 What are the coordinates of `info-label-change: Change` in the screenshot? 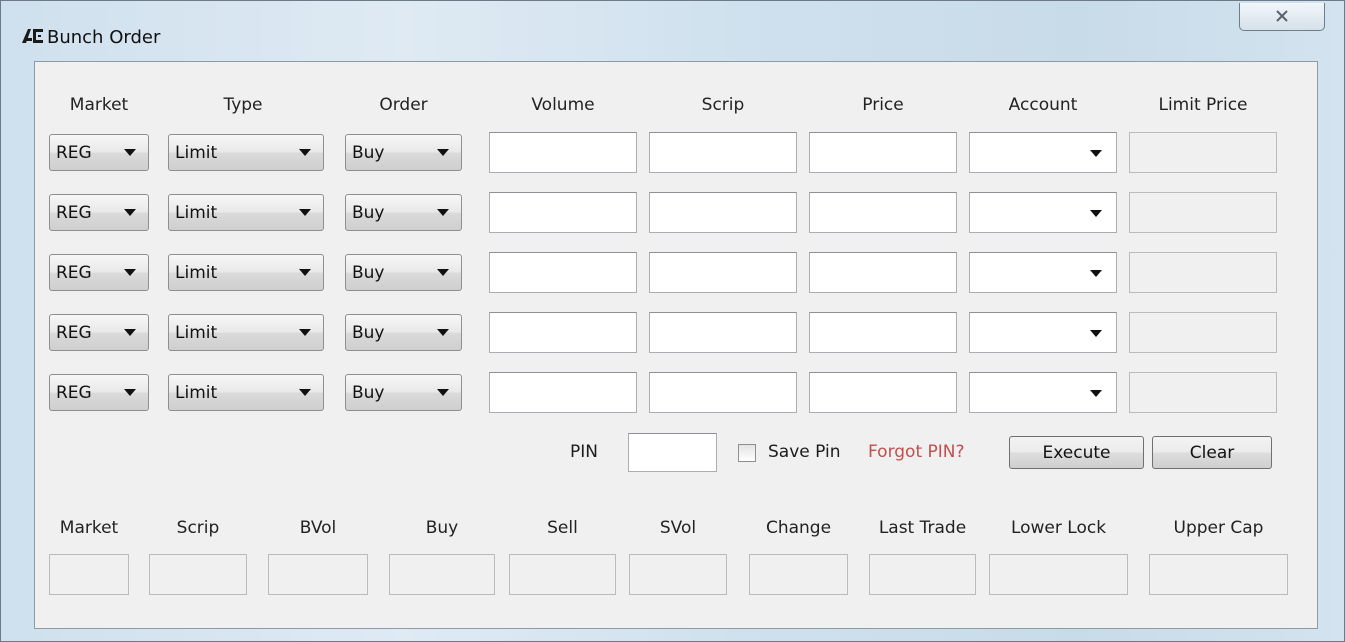 It's located at (798, 528).